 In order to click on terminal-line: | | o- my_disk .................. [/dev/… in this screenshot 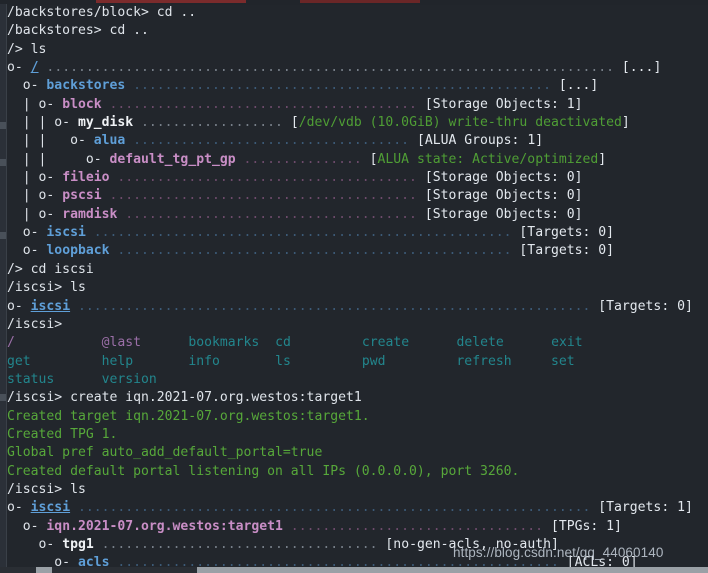, I will do `click(357, 123)`.